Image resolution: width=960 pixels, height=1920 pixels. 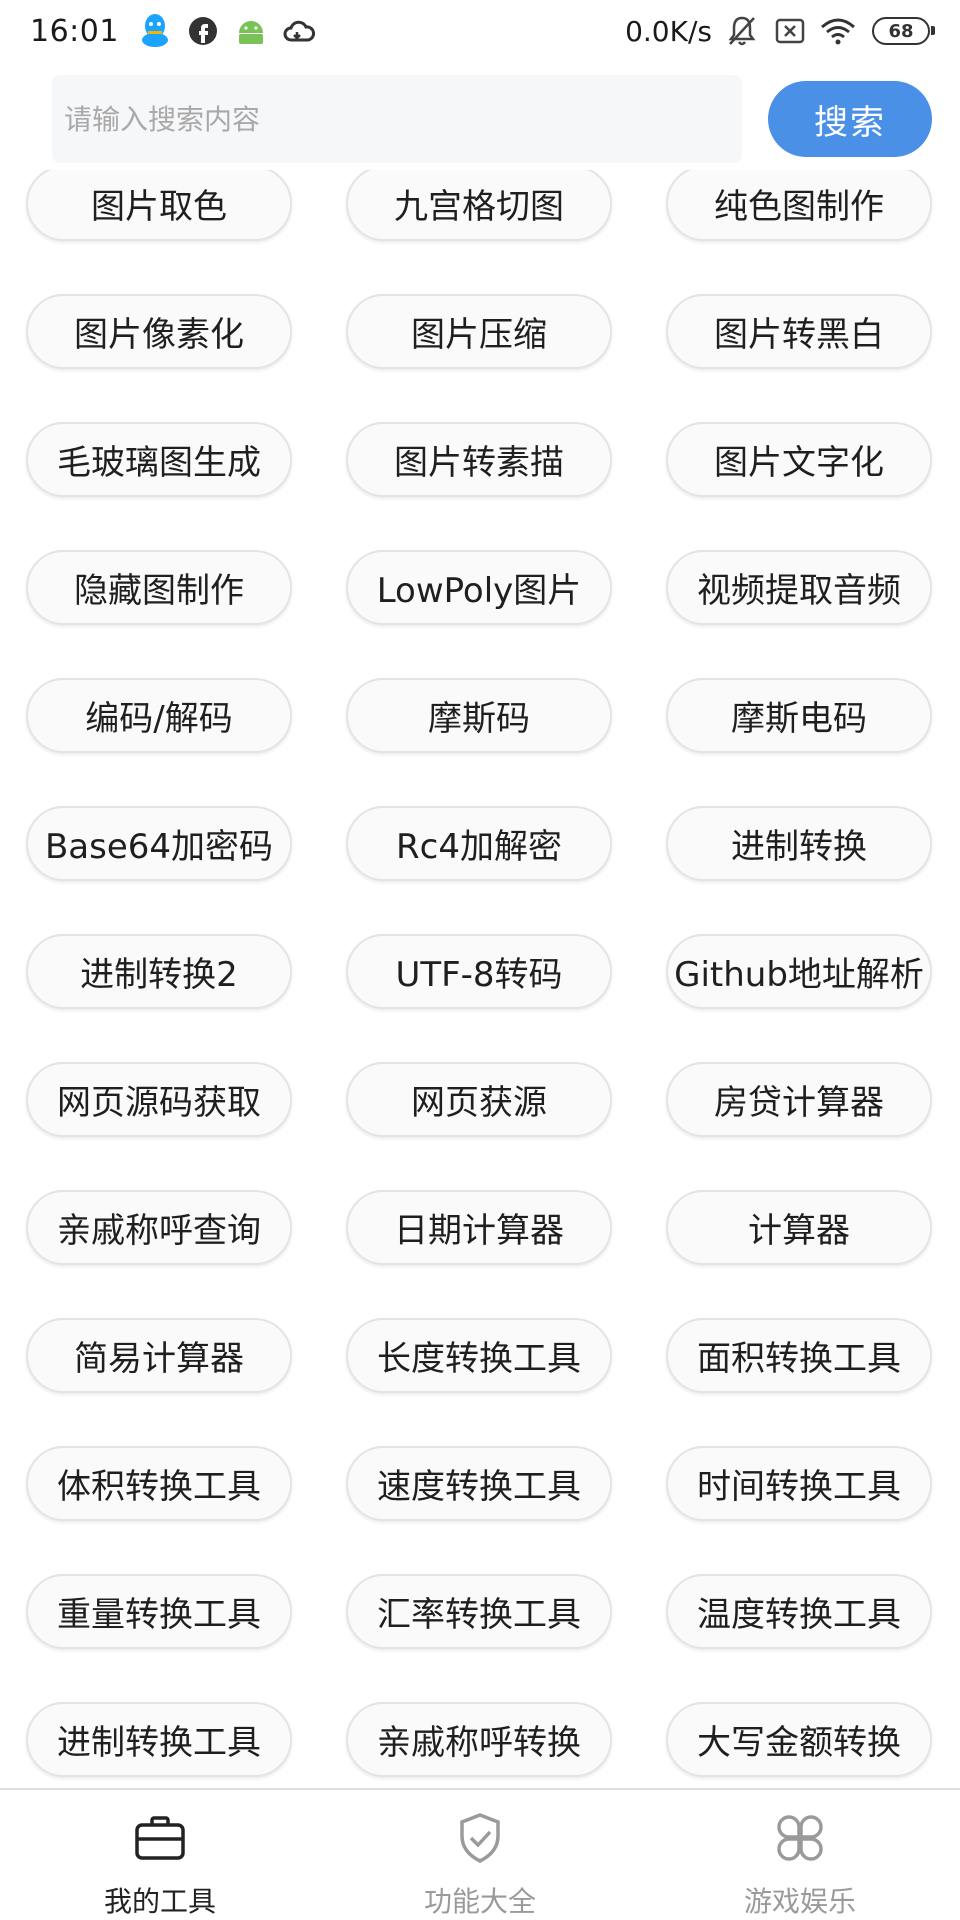 I want to click on android-icon, so click(x=251, y=31).